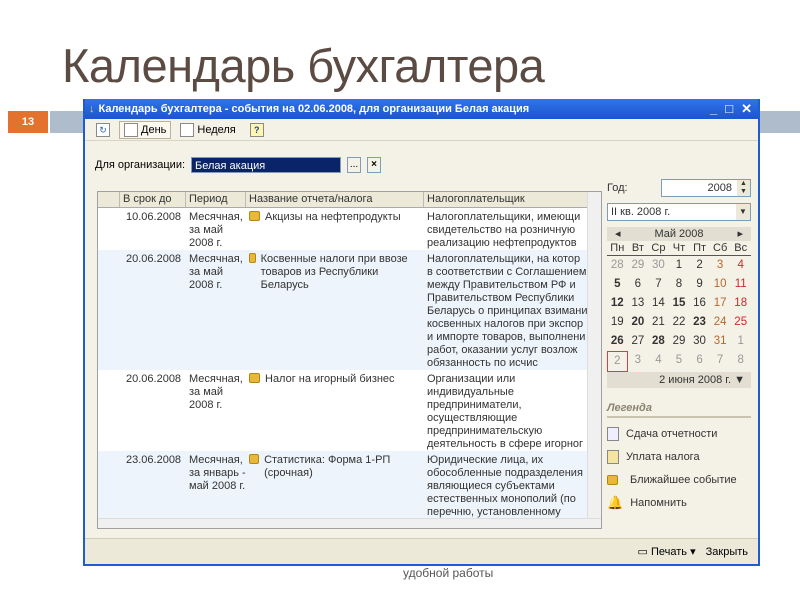  What do you see at coordinates (506, 337) in the screenshot?
I see `payer-line: и импорте товаров, выполнени` at bounding box center [506, 337].